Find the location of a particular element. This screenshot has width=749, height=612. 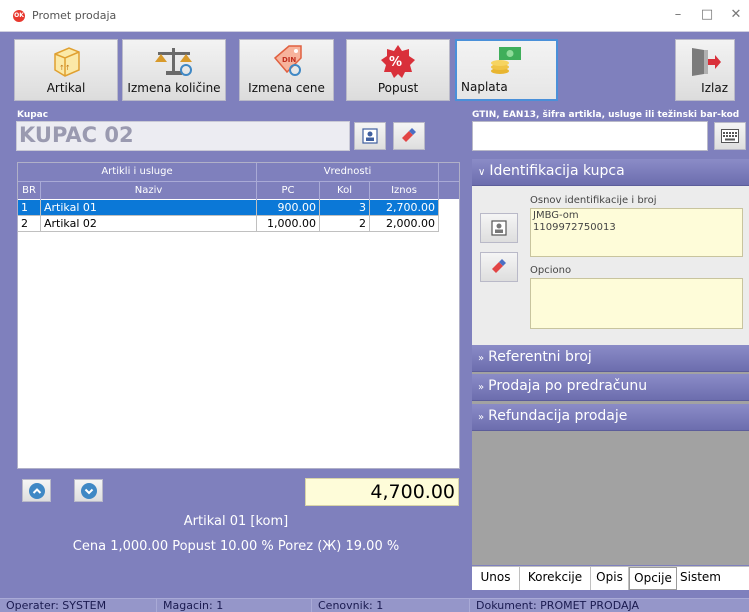

status-dokument: Dokument: PROMET PRODAJA is located at coordinates (609, 605).